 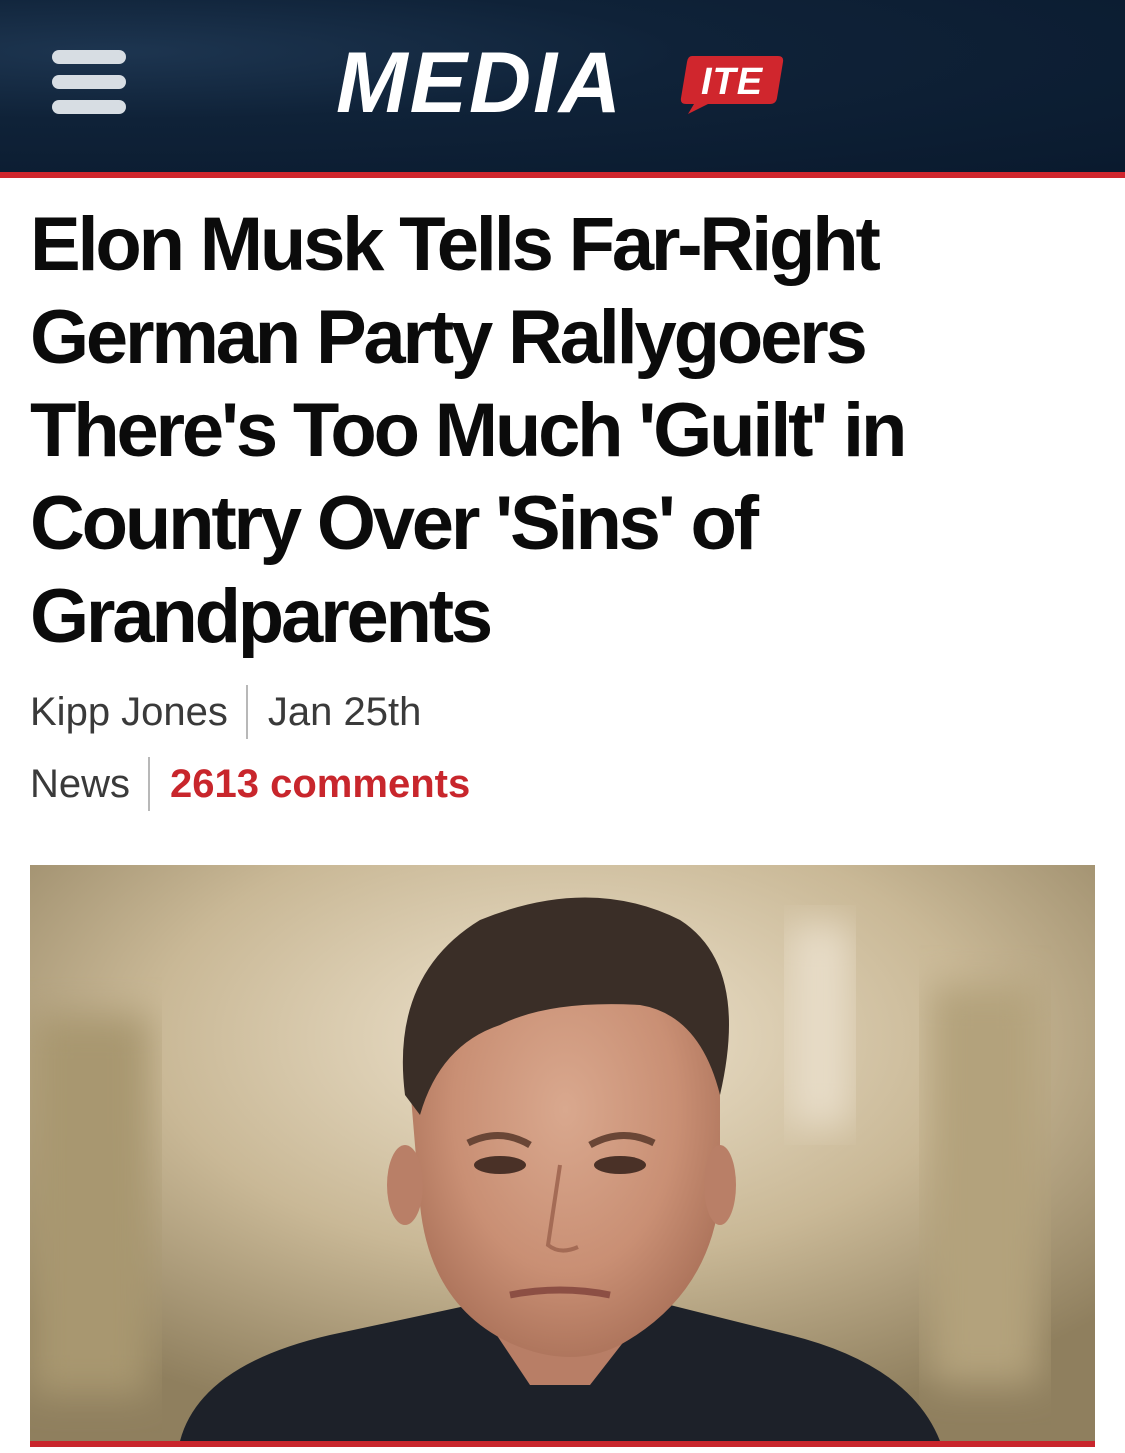 I want to click on image-accent-rule, so click(x=562, y=1444).